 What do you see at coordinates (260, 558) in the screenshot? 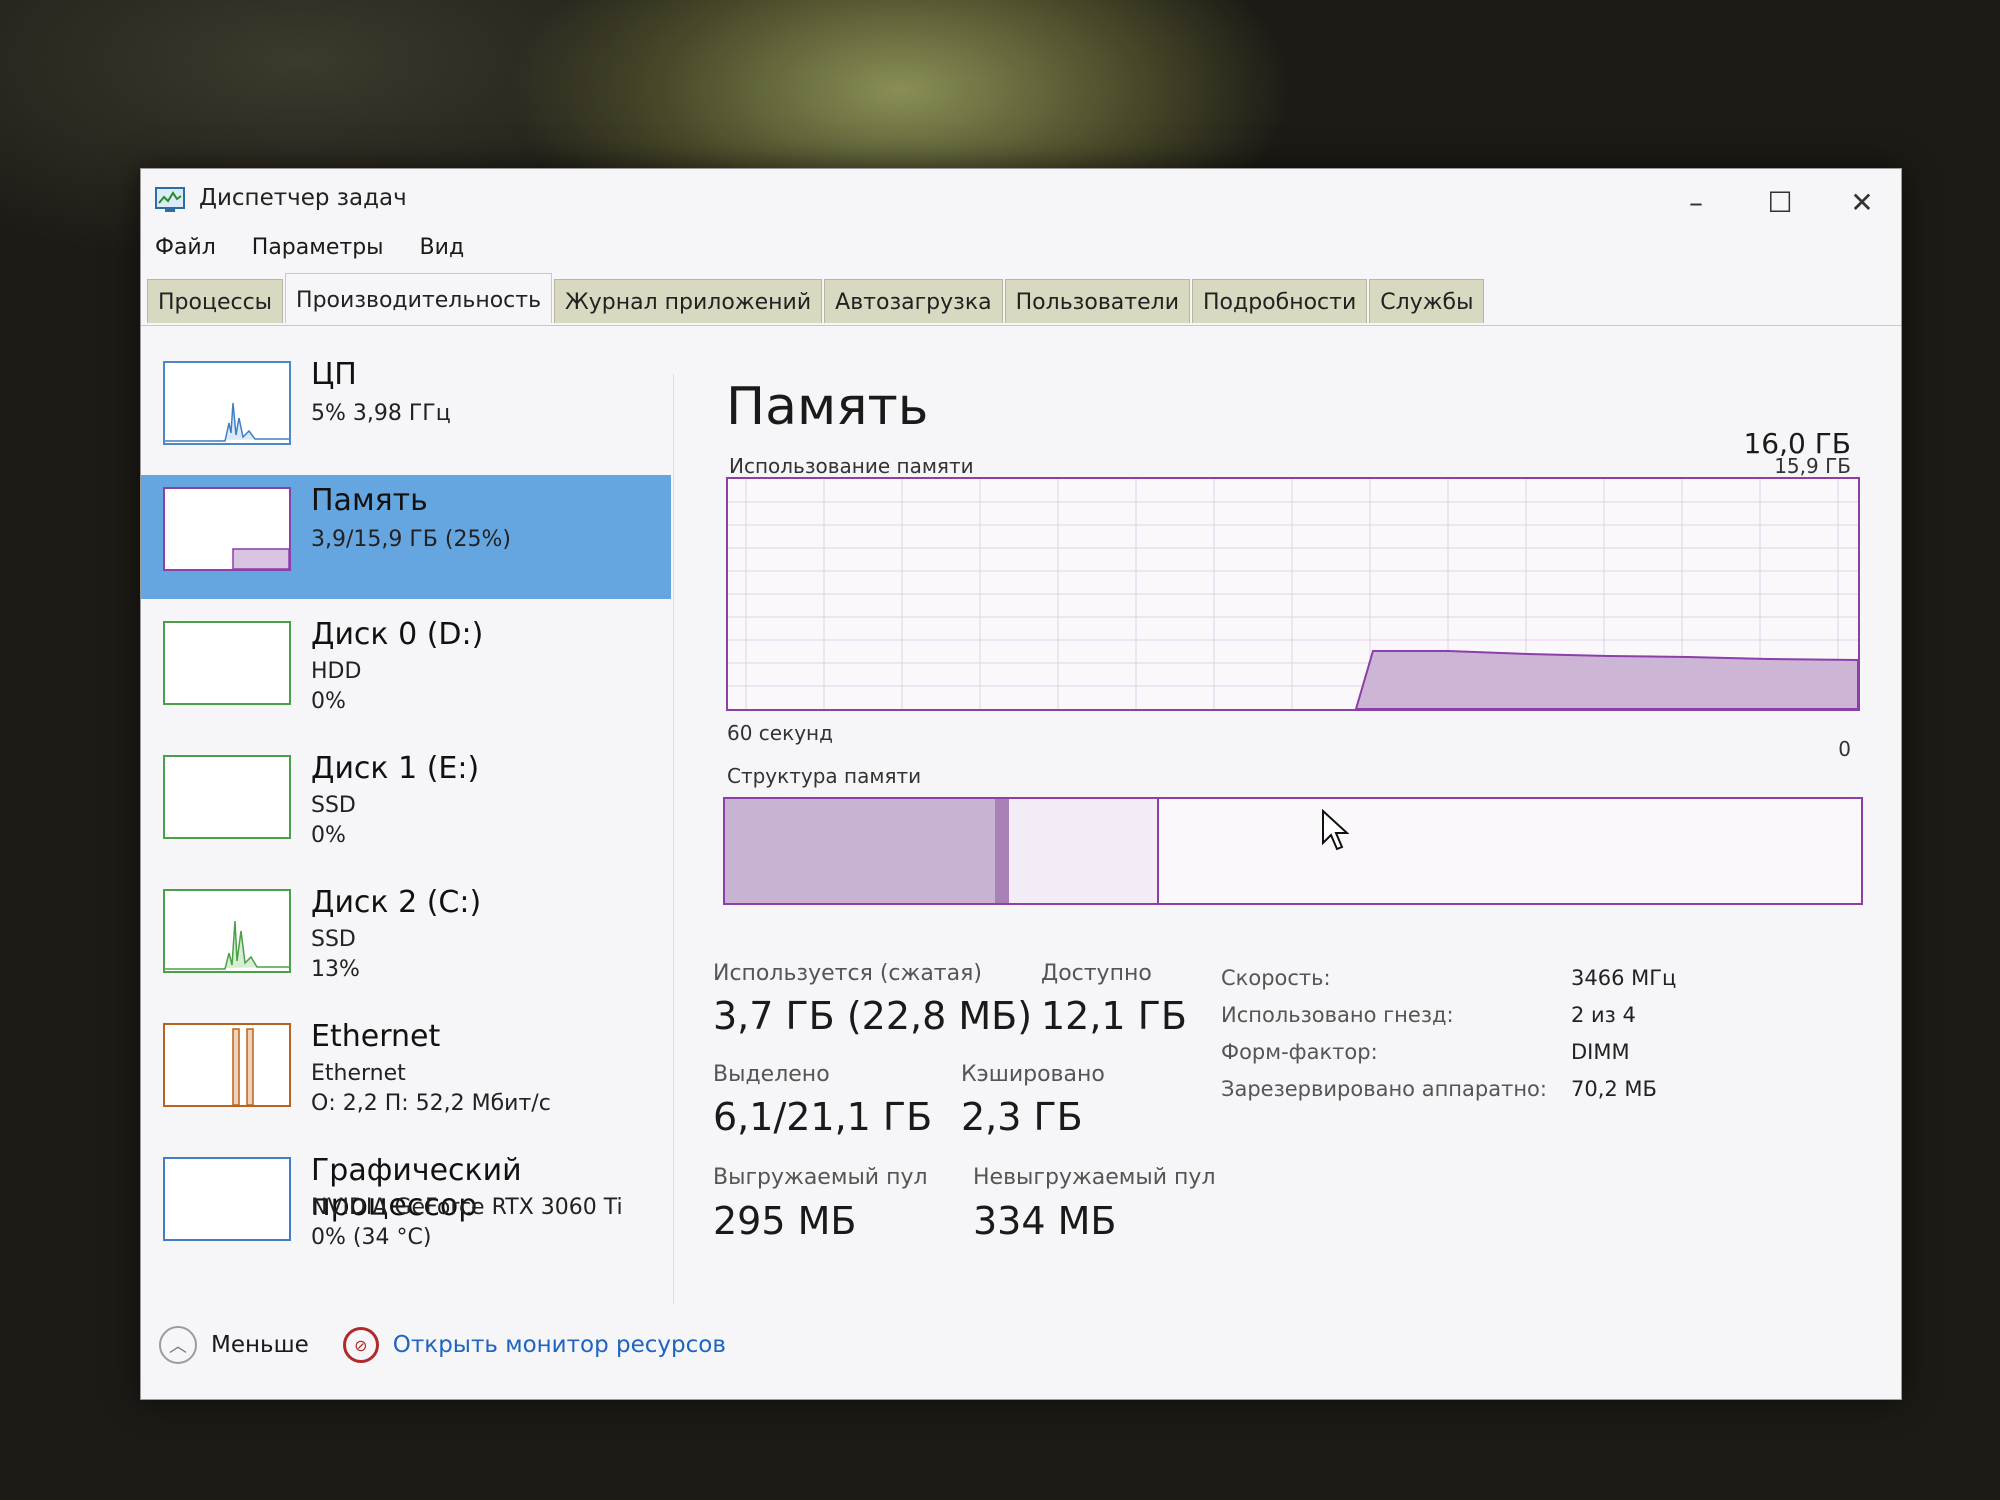
I see `memory-sparkline` at bounding box center [260, 558].